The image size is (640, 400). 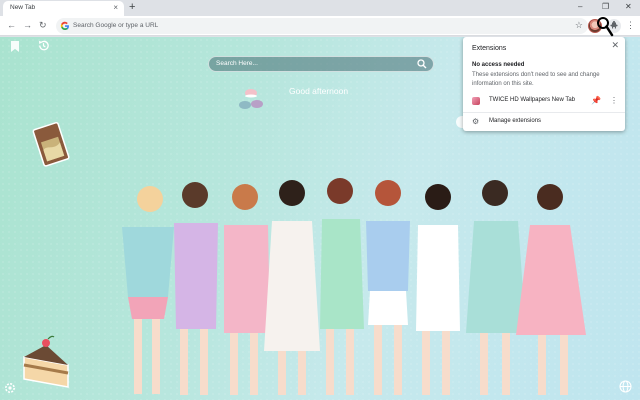 I want to click on no-access-heading: No access needed, so click(x=498, y=65).